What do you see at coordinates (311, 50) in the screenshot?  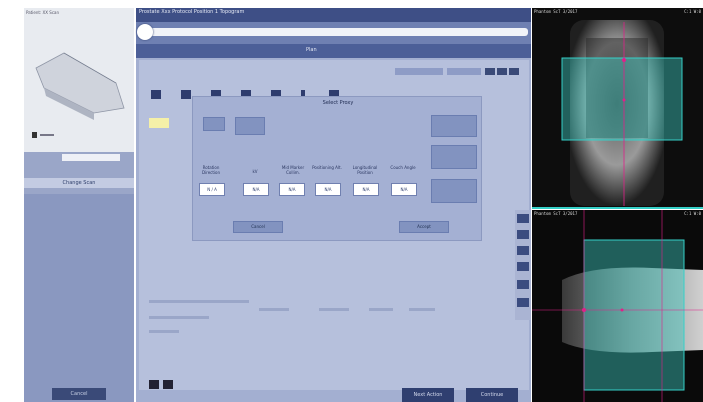 I see `tab-plan: Plan` at bounding box center [311, 50].